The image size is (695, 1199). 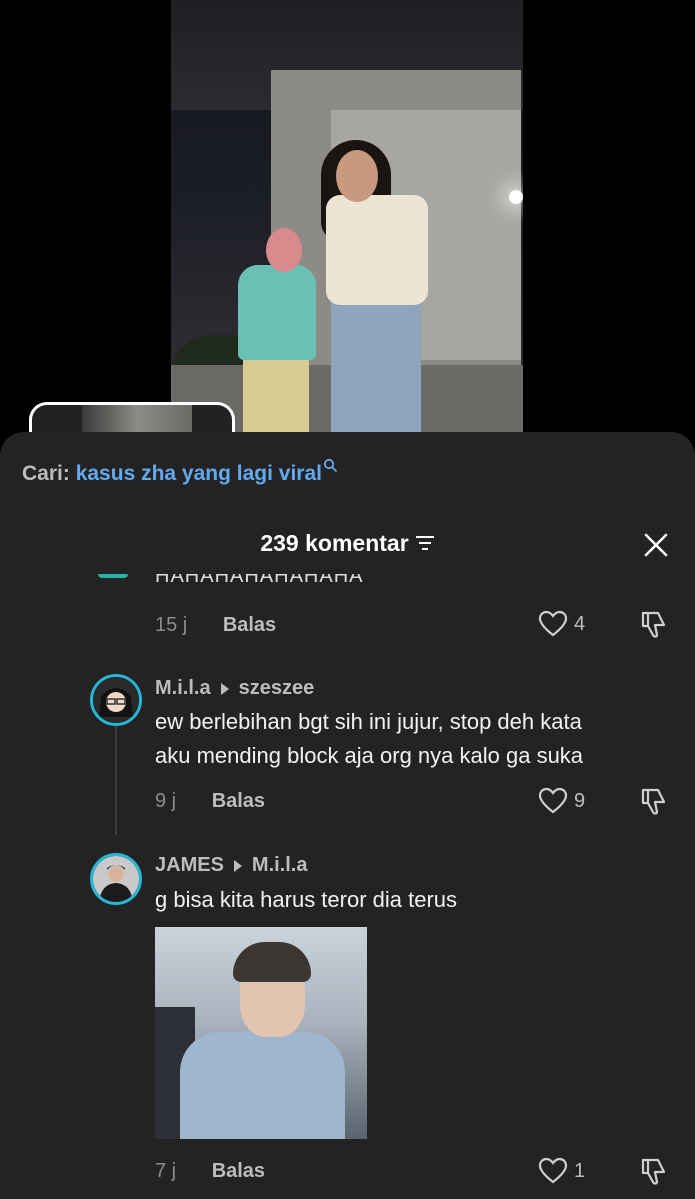 I want to click on video-person-2-body, so click(x=377, y=250).